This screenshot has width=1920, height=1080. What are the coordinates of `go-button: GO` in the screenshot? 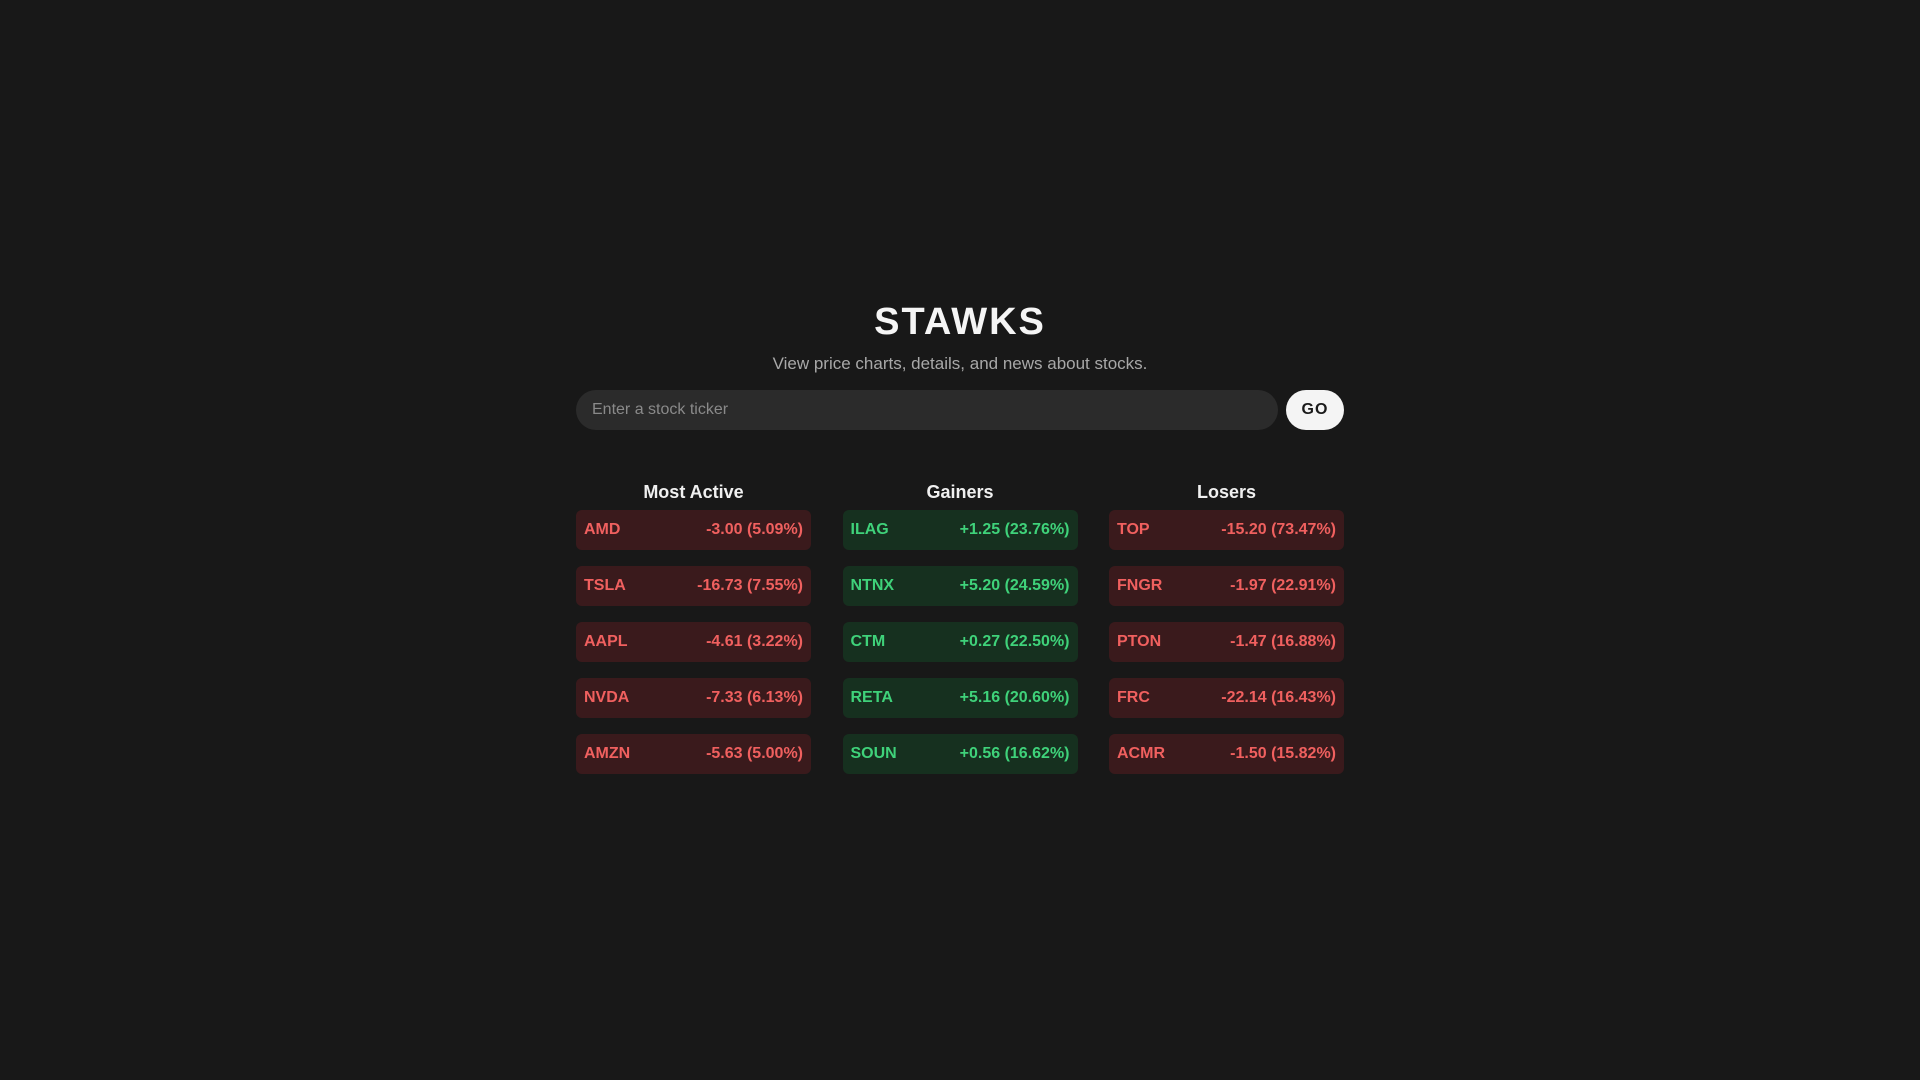 It's located at (1315, 410).